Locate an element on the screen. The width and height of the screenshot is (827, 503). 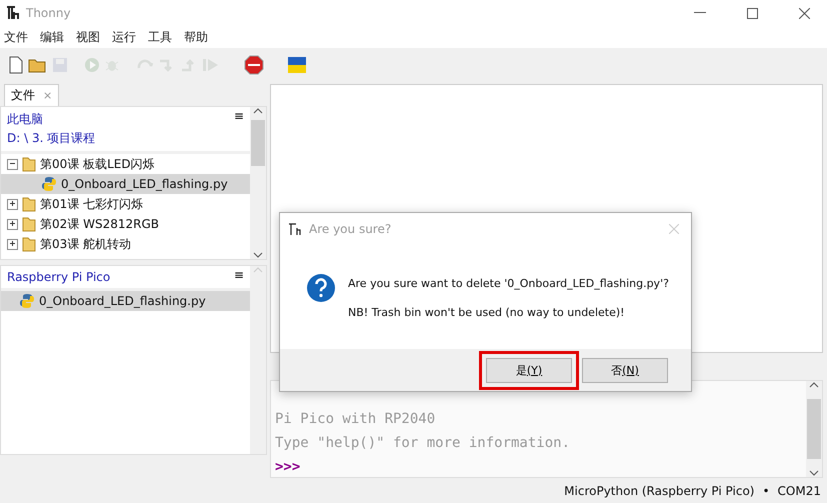
dialog-note: NB! Trash bin won't be used (no way to undelete)! is located at coordinates (487, 312).